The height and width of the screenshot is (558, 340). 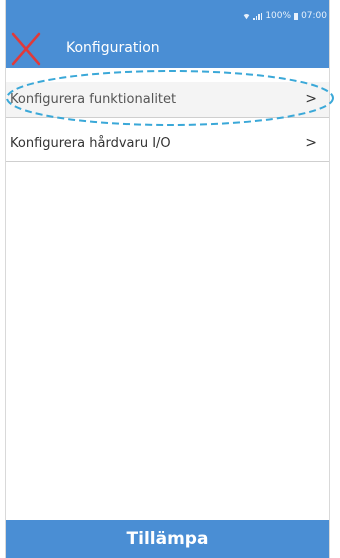 I want to click on menu-item-configure-hardware-io: Konfigurera hårdvaru I/O >, so click(x=167, y=144).